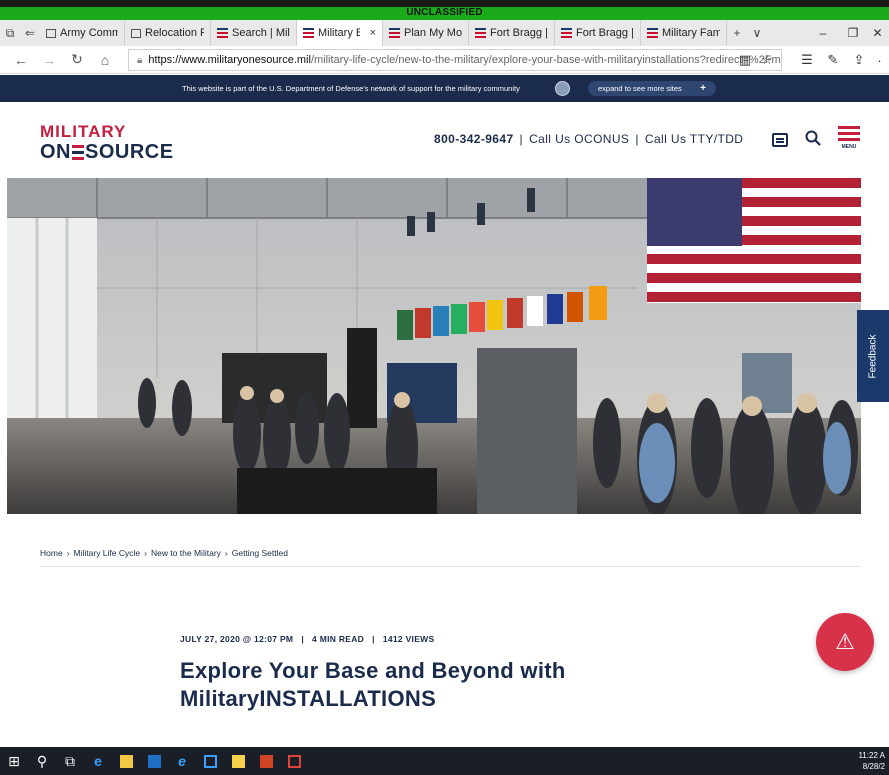 Image resolution: width=889 pixels, height=775 pixels. I want to click on clock-time: 11:22 A, so click(871, 755).